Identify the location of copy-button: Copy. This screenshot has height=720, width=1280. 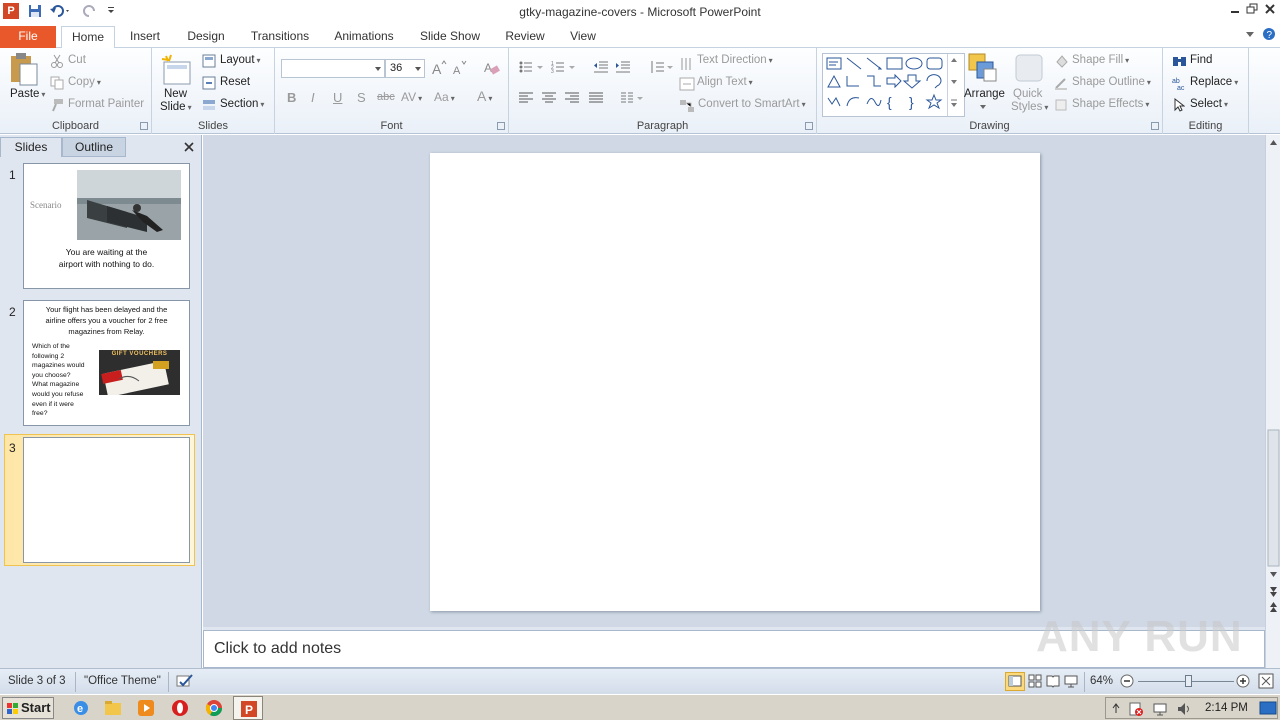
(84, 82).